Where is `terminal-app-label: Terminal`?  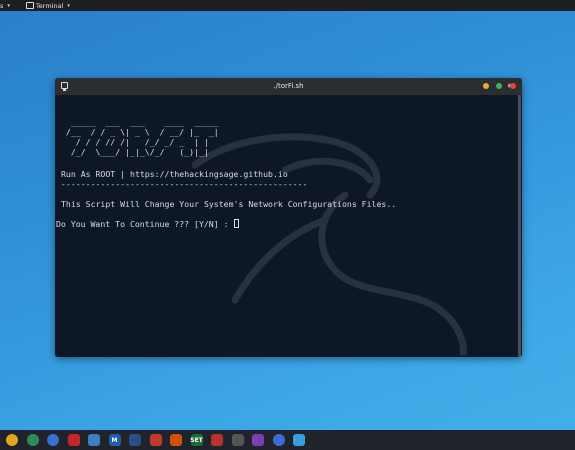 terminal-app-label: Terminal is located at coordinates (49, 5).